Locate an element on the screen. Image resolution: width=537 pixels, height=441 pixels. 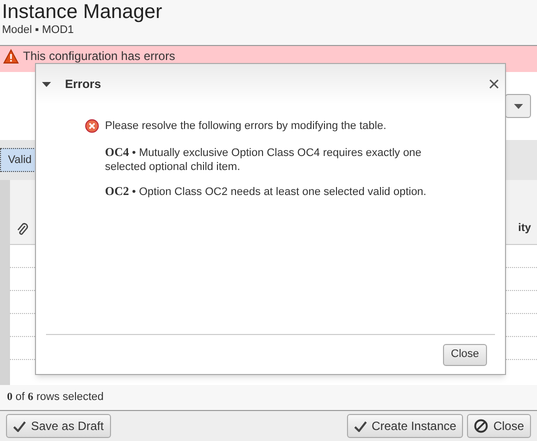
caret-icon is located at coordinates (518, 106).